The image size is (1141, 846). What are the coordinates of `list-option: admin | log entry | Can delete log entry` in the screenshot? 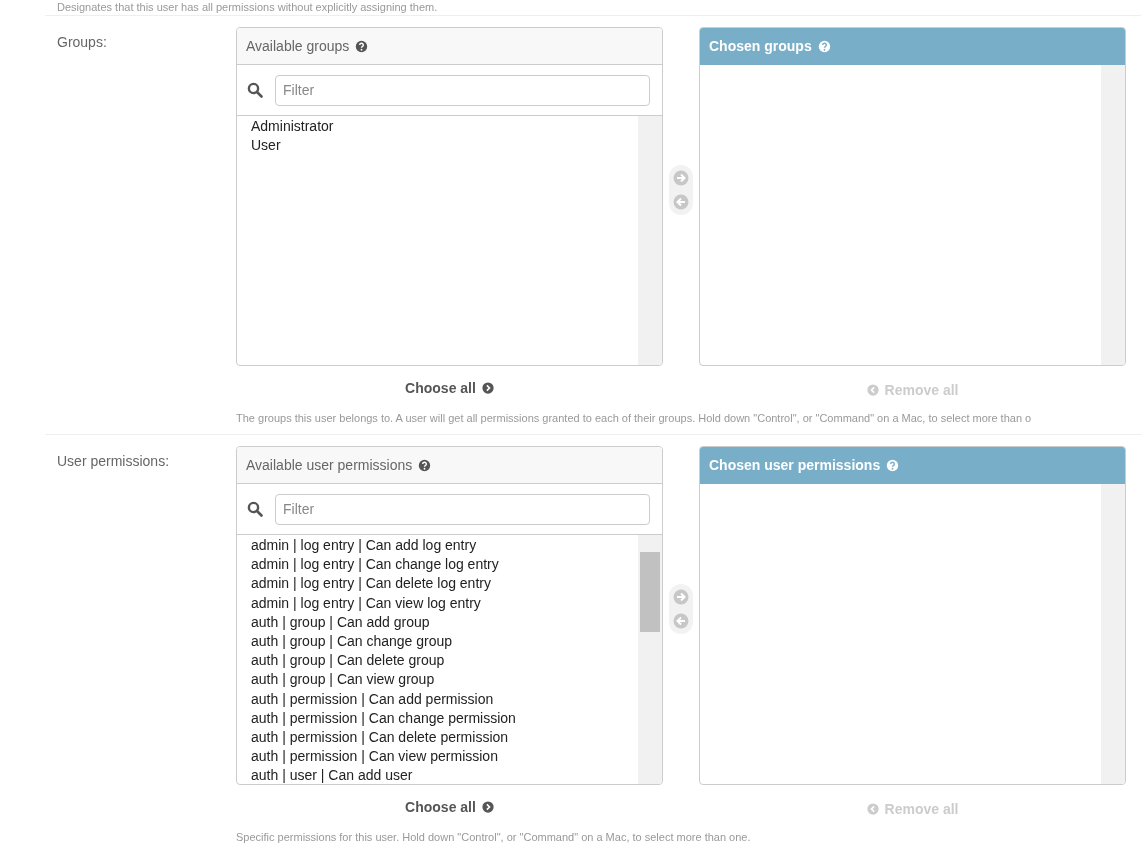 It's located at (437, 584).